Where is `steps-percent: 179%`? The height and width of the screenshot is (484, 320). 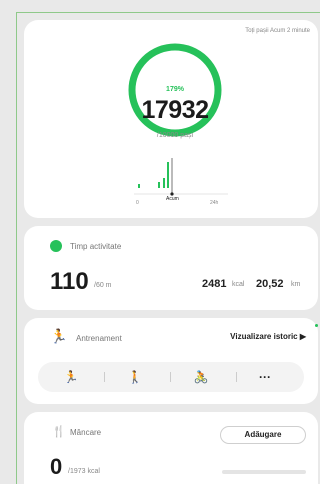 steps-percent: 179% is located at coordinates (175, 89).